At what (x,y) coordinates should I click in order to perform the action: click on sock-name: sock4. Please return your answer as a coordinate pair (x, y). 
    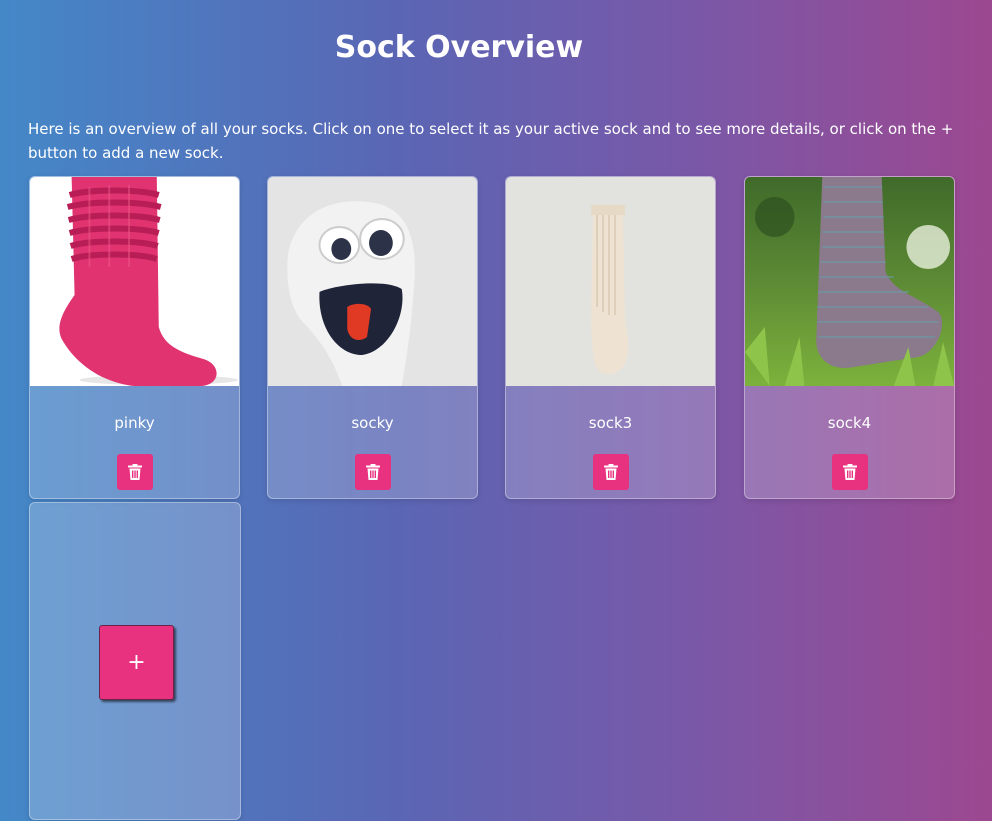
    Looking at the image, I should click on (849, 423).